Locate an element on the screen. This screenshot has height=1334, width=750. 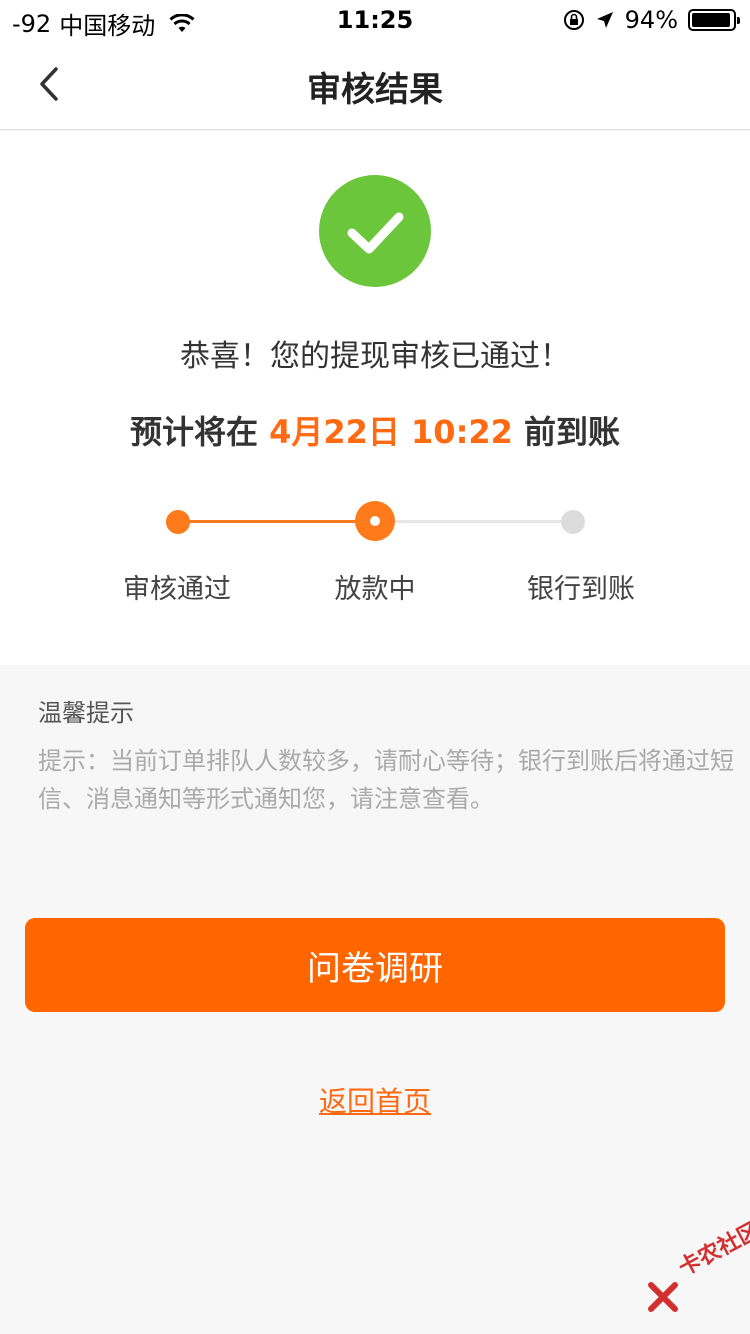
step-label-disbursing: 放款中 is located at coordinates (375, 589).